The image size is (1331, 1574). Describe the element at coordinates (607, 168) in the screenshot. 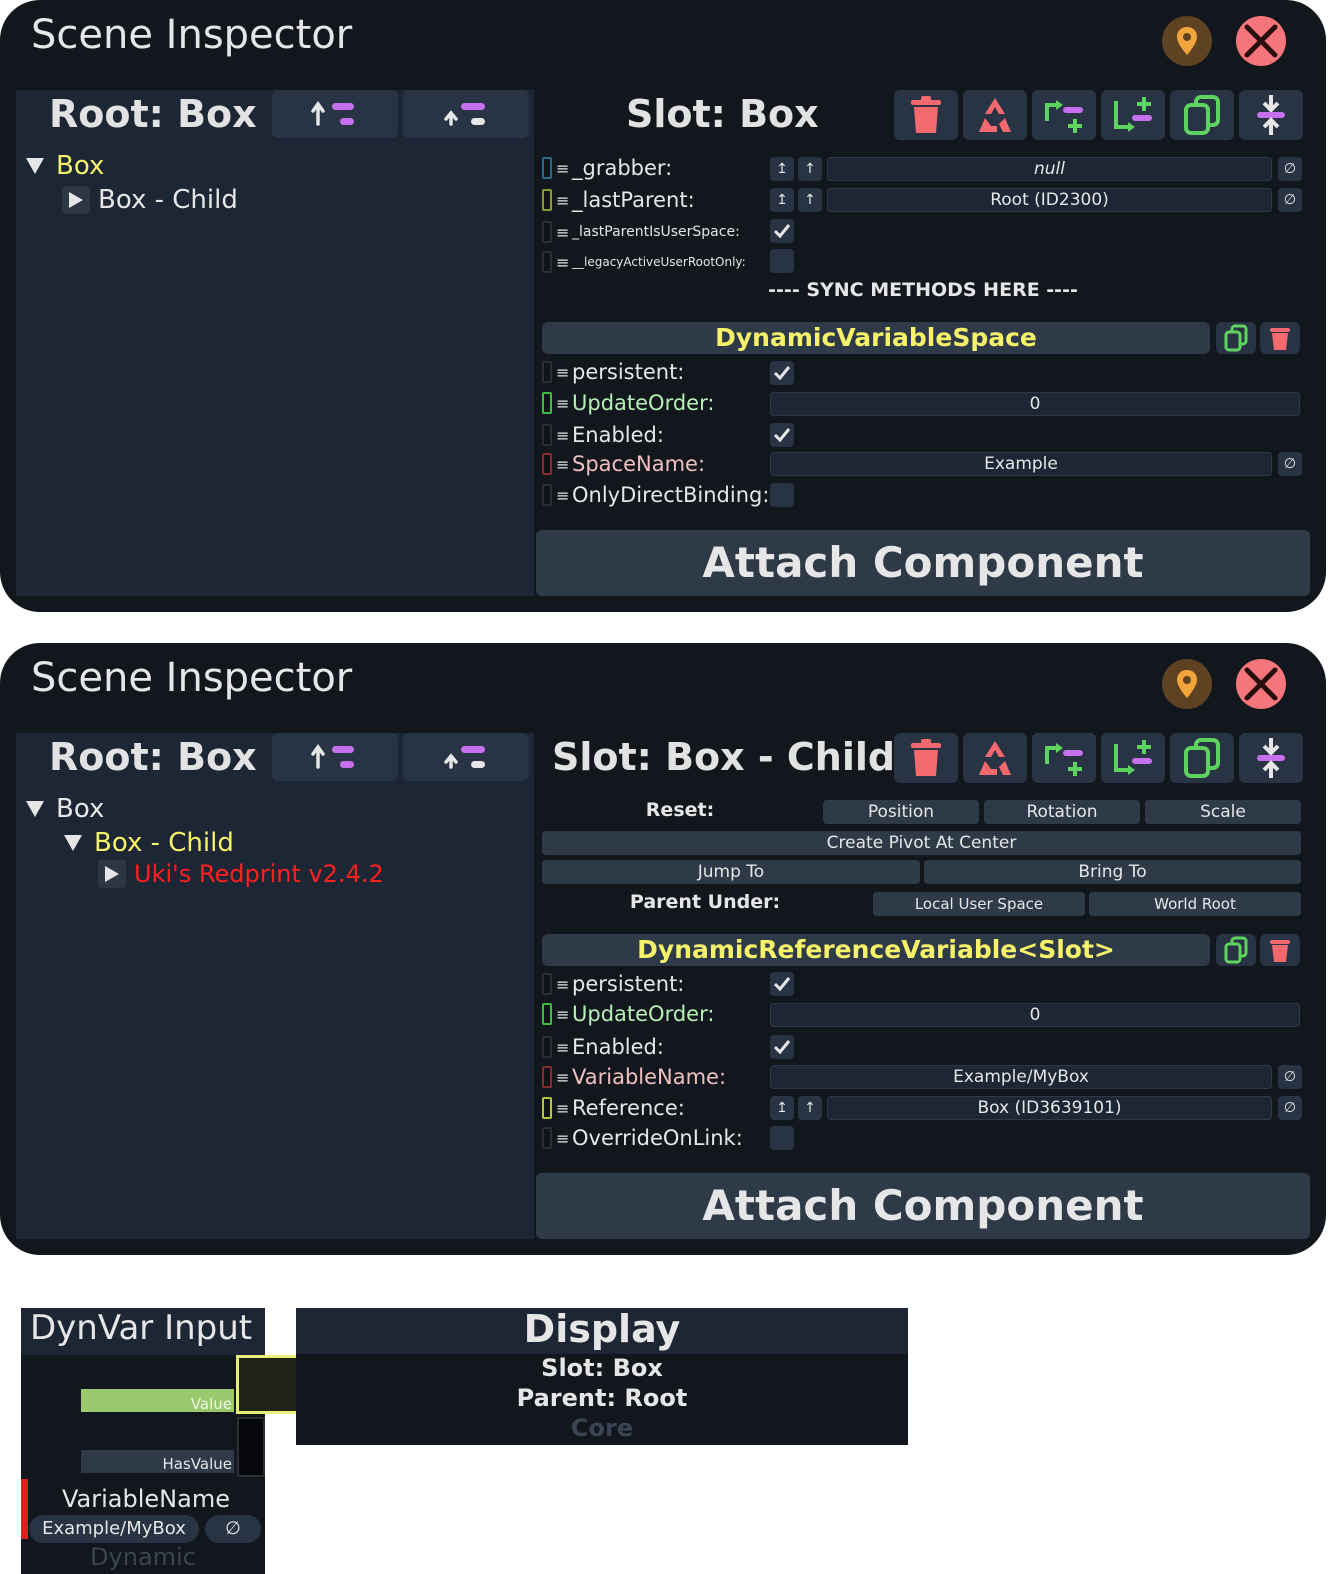

I see `field-grabber: ≡ _grabber:` at that location.